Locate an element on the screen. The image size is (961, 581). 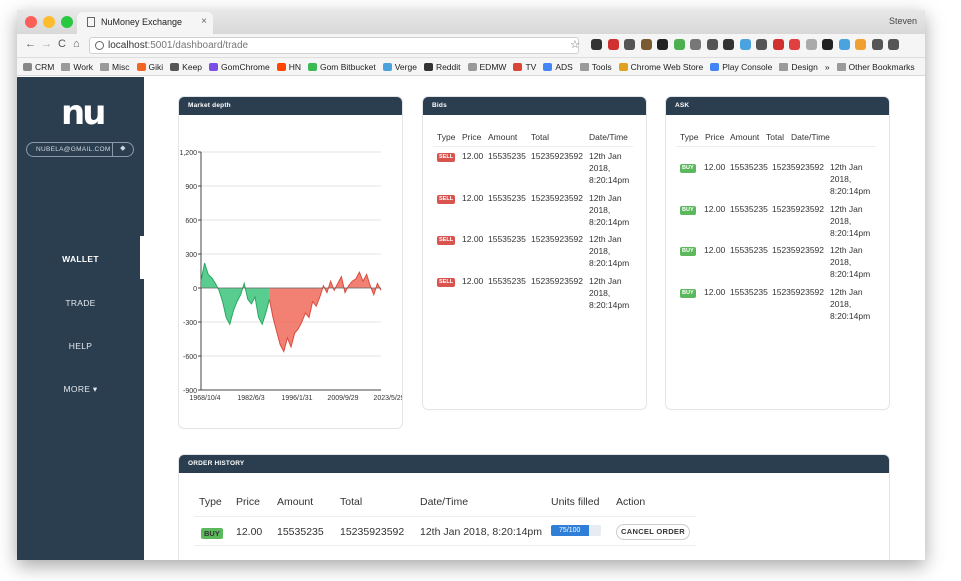
back-icon: ← is located at coordinates (30, 44).